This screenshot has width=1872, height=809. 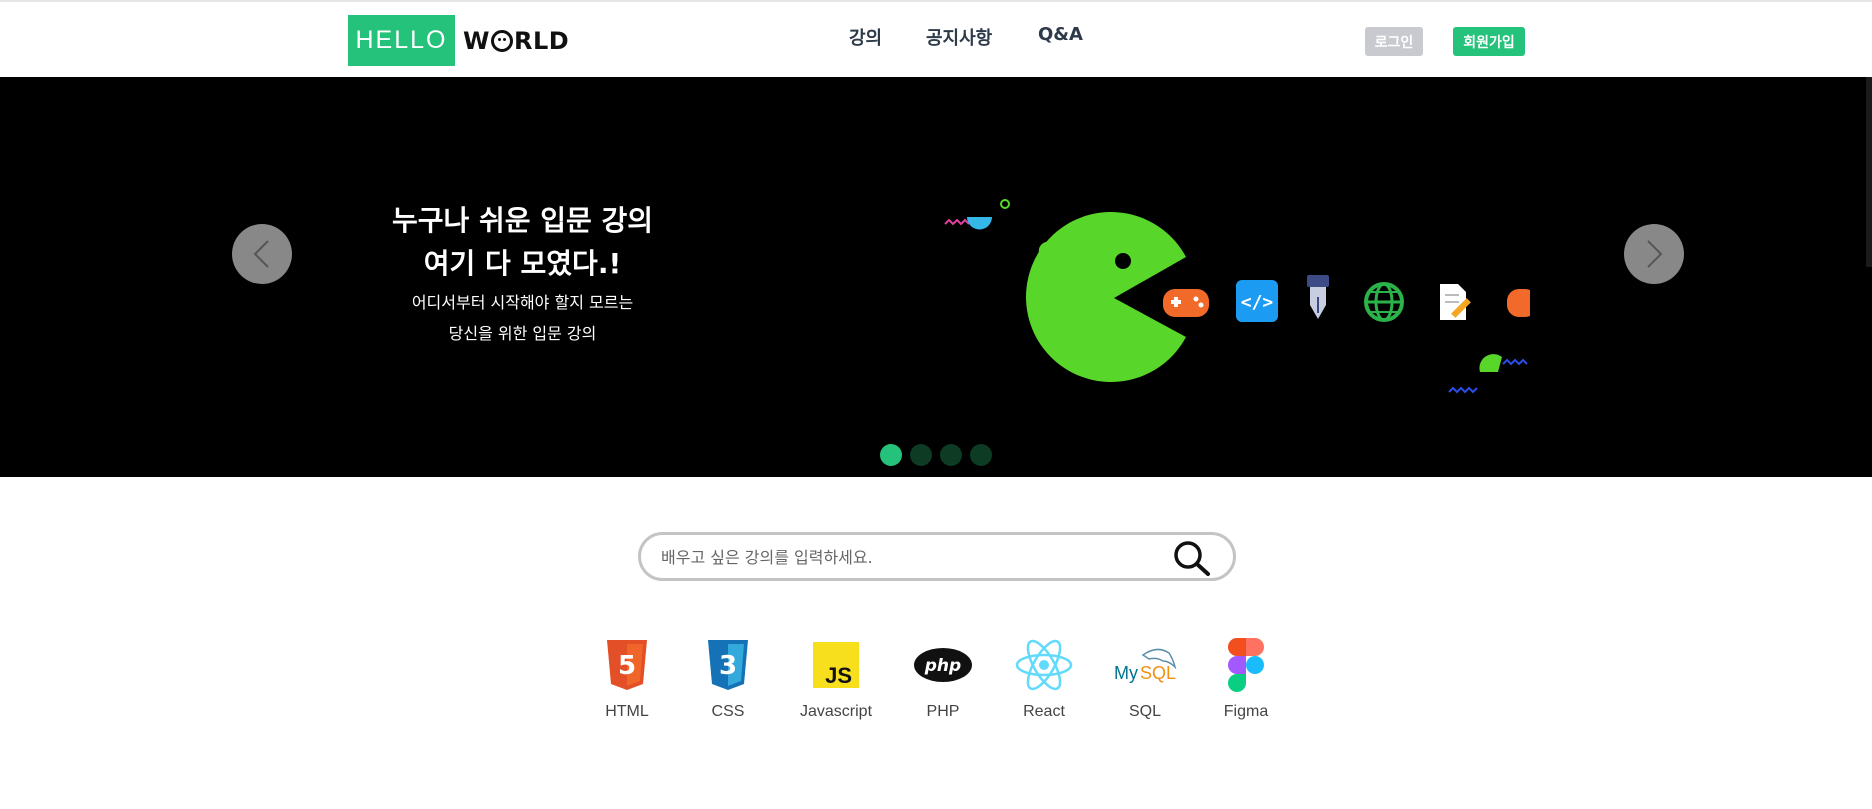 I want to click on category-react: React, so click(x=1044, y=679).